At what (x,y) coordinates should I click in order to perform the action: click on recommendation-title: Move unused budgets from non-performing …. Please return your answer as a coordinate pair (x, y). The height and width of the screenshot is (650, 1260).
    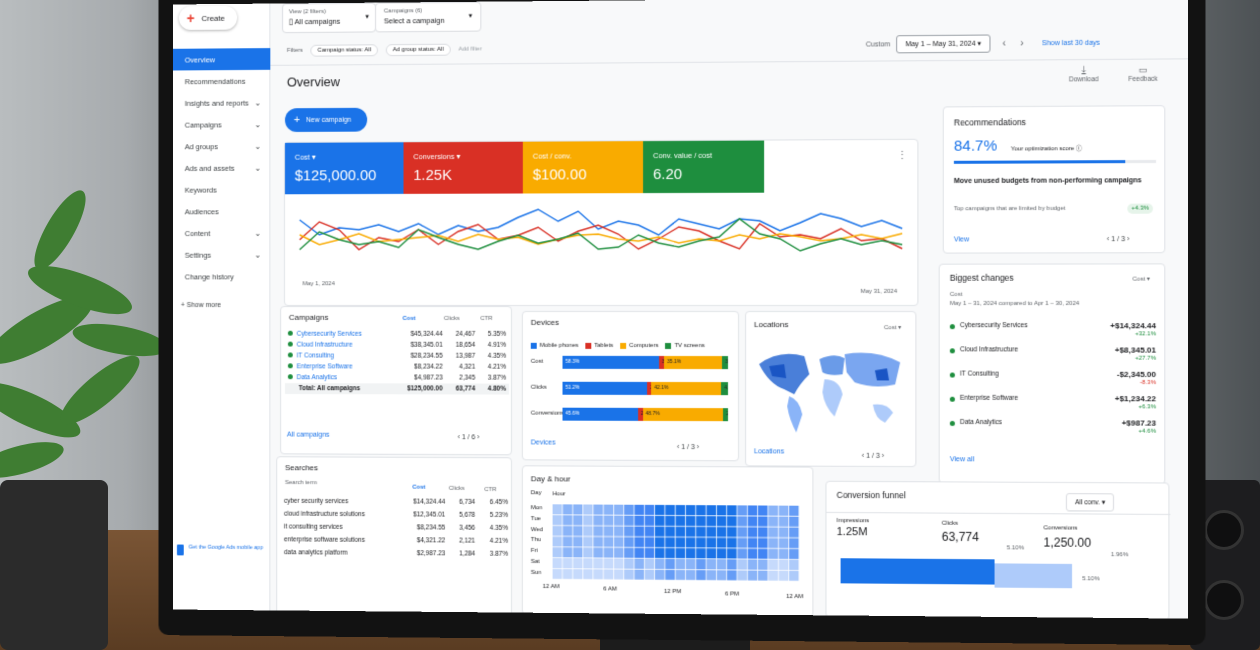
    Looking at the image, I should click on (1051, 181).